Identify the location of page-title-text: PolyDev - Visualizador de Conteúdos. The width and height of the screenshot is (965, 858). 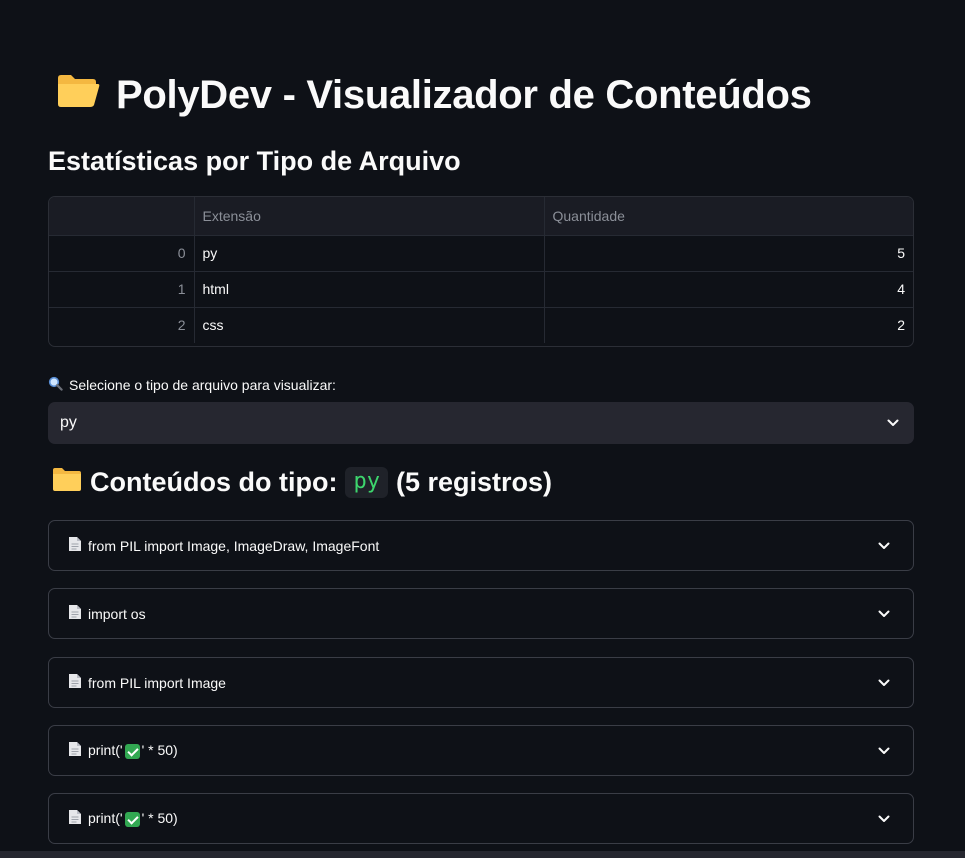
(464, 94).